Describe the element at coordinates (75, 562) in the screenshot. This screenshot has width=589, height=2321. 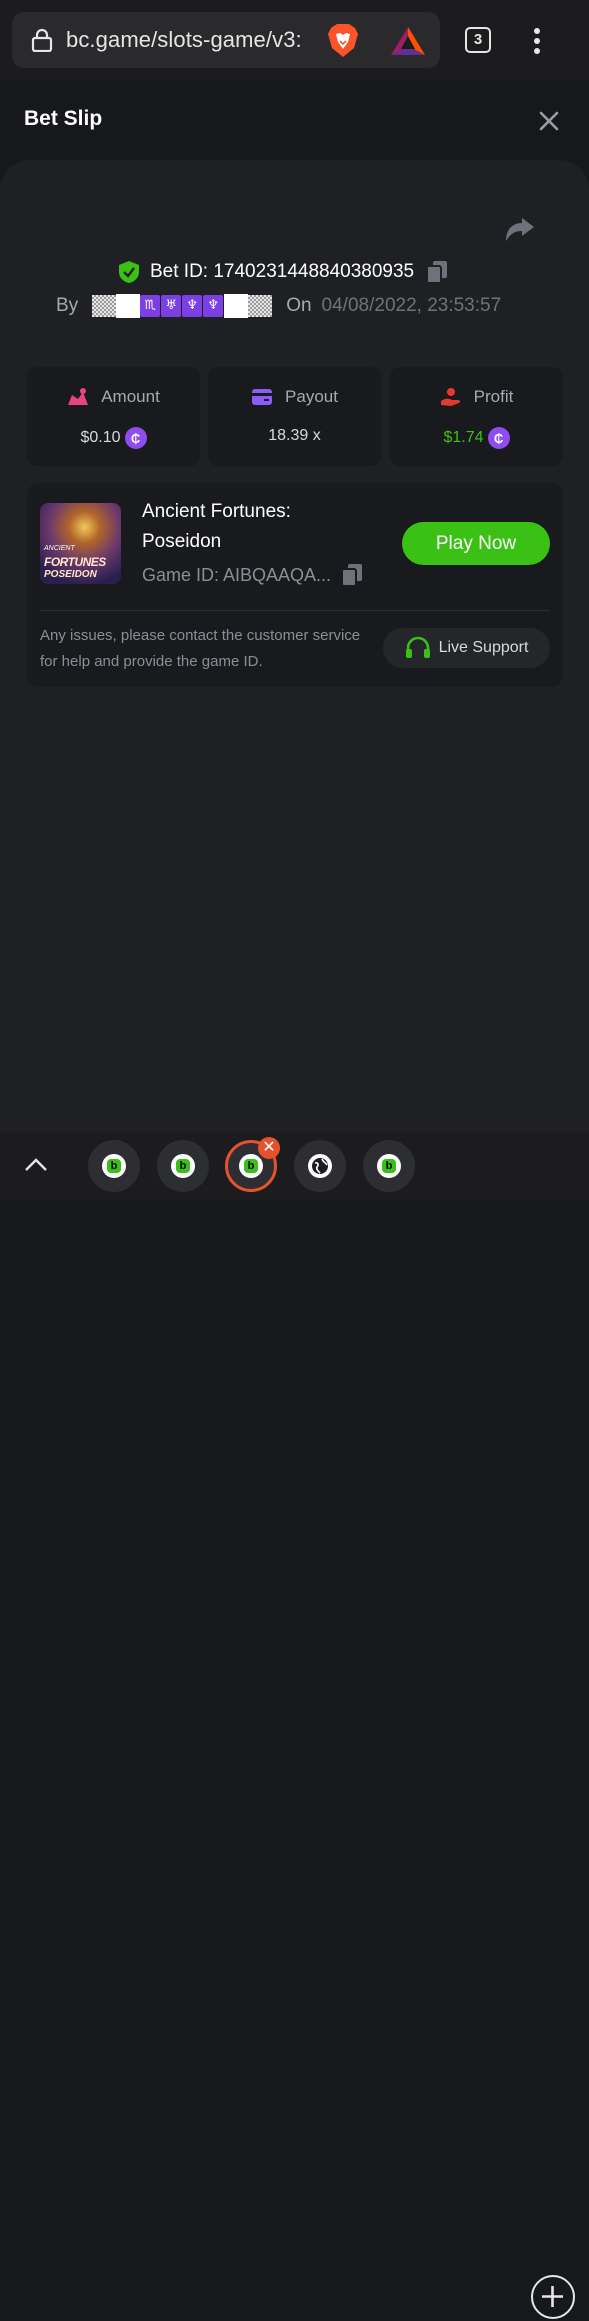
I see `thumbnail-text: FORTUNES` at that location.